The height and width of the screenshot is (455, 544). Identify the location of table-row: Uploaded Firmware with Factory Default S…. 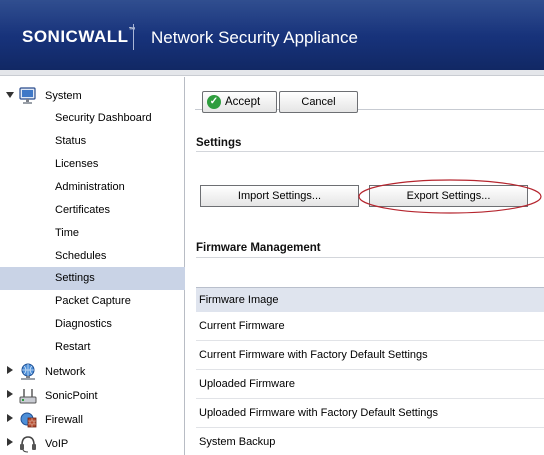
(370, 413).